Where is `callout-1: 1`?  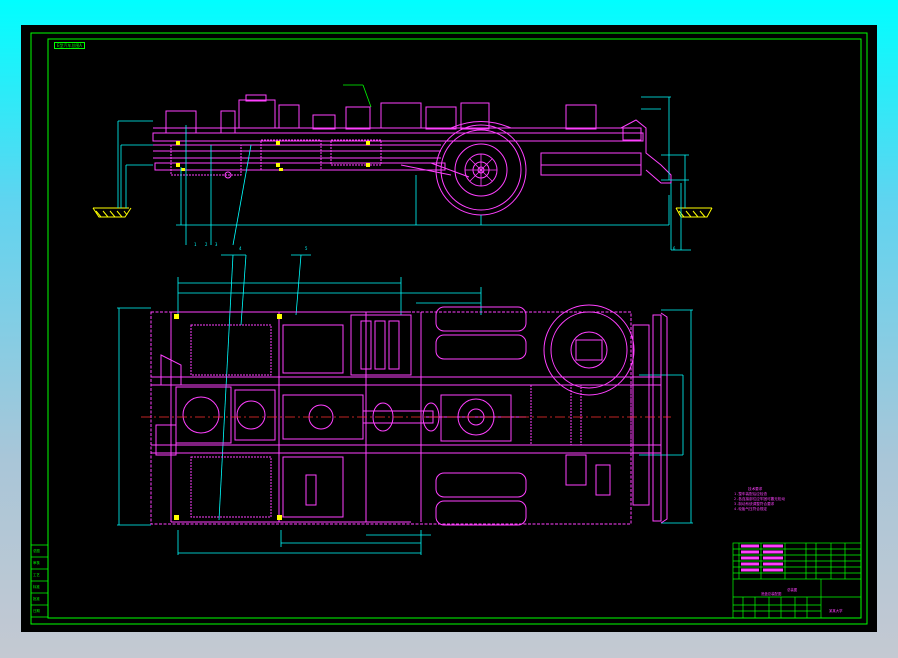 callout-1: 1 is located at coordinates (195, 244).